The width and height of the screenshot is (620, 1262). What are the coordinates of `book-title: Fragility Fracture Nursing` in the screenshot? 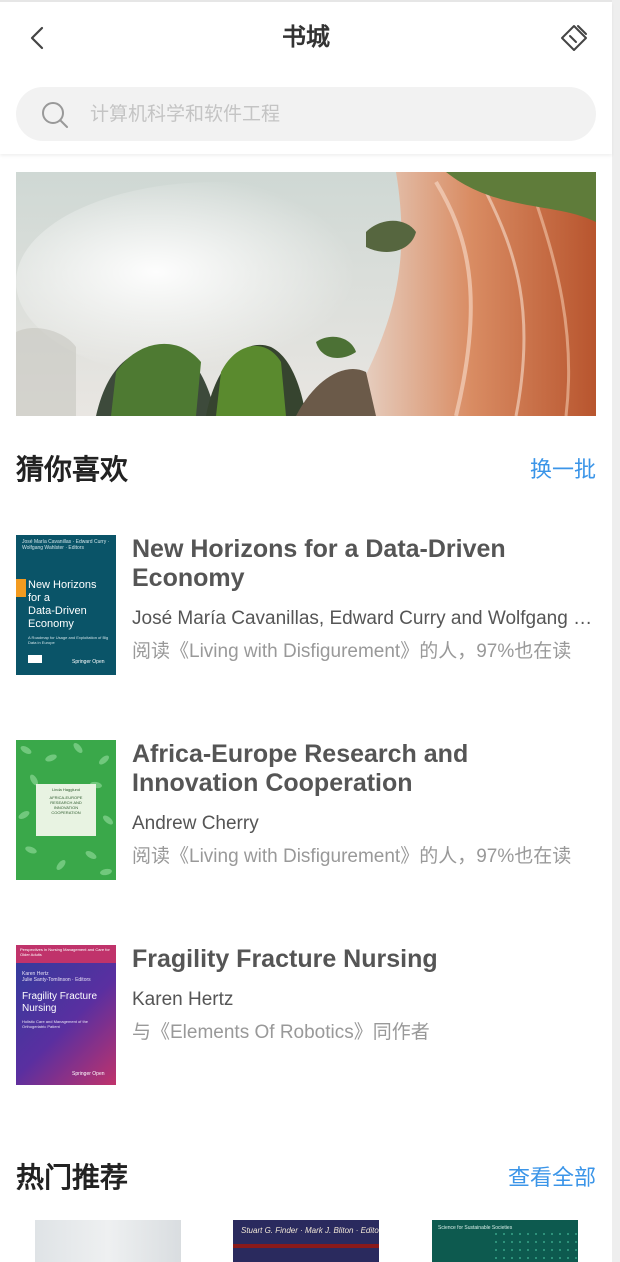 It's located at (285, 959).